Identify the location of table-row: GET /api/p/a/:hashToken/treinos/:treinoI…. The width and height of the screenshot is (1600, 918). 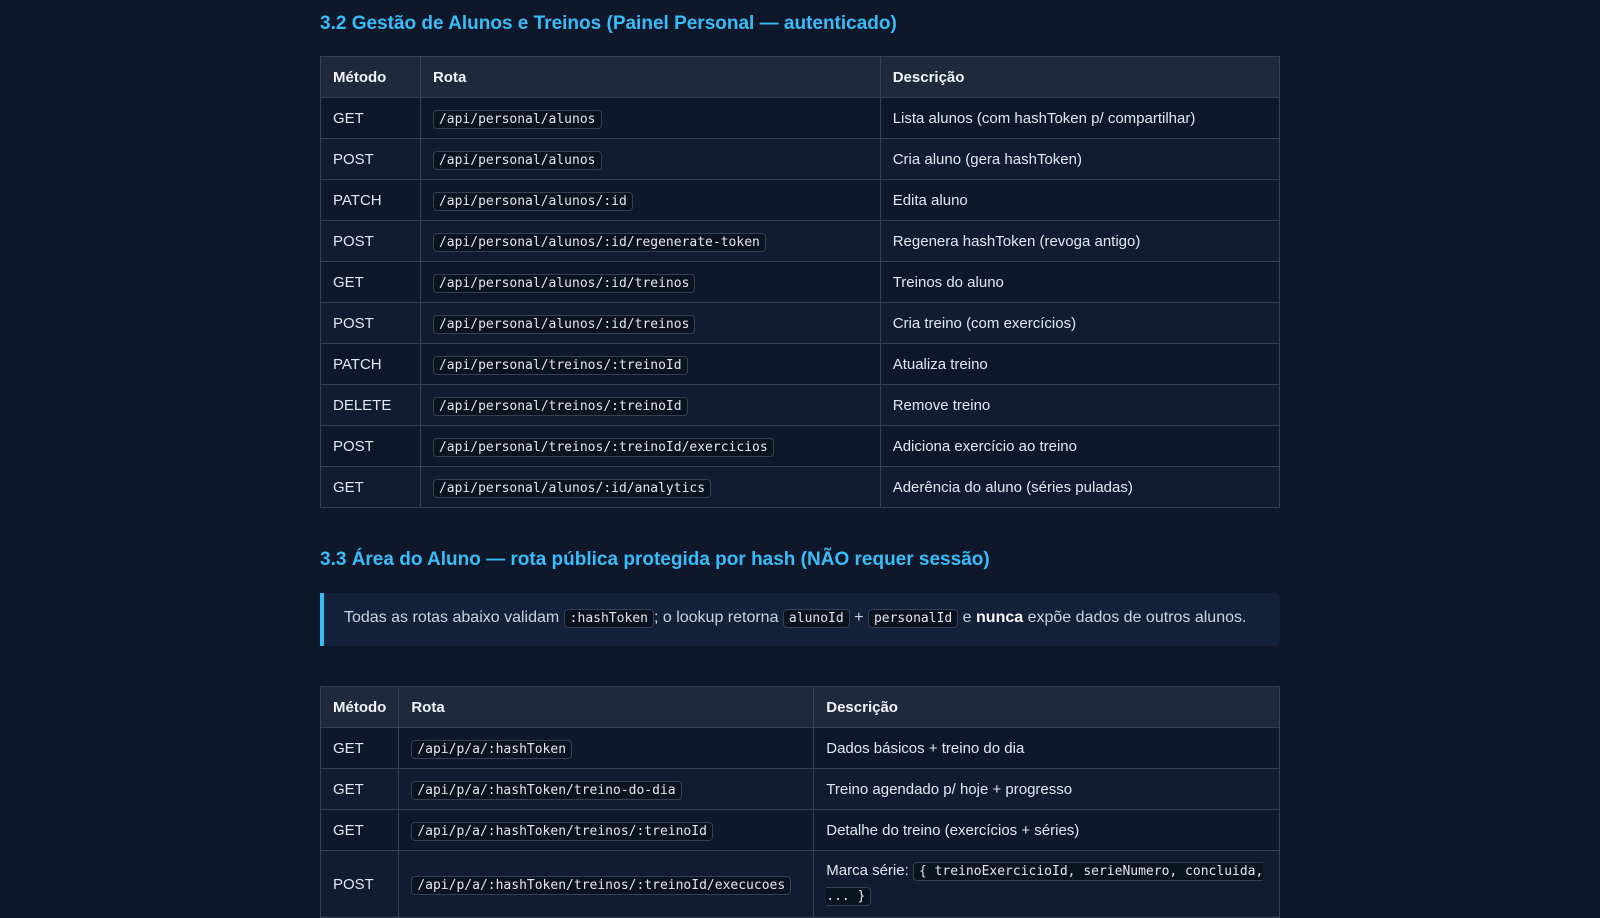
(799, 830).